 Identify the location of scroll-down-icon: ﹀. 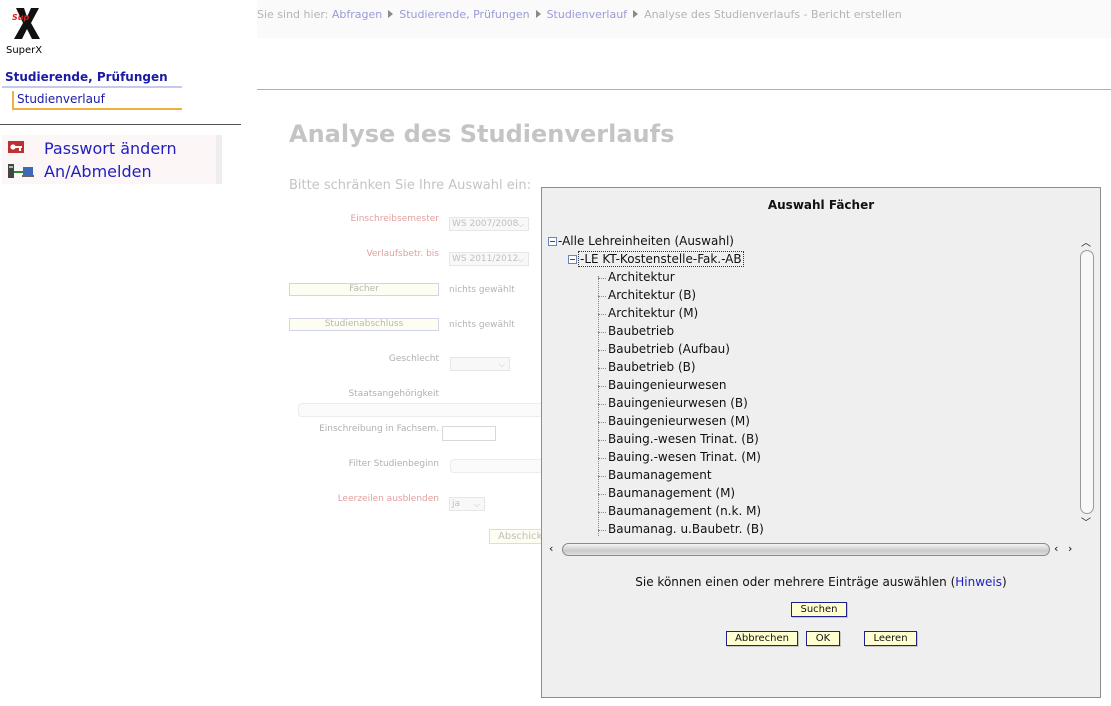
(1086, 521).